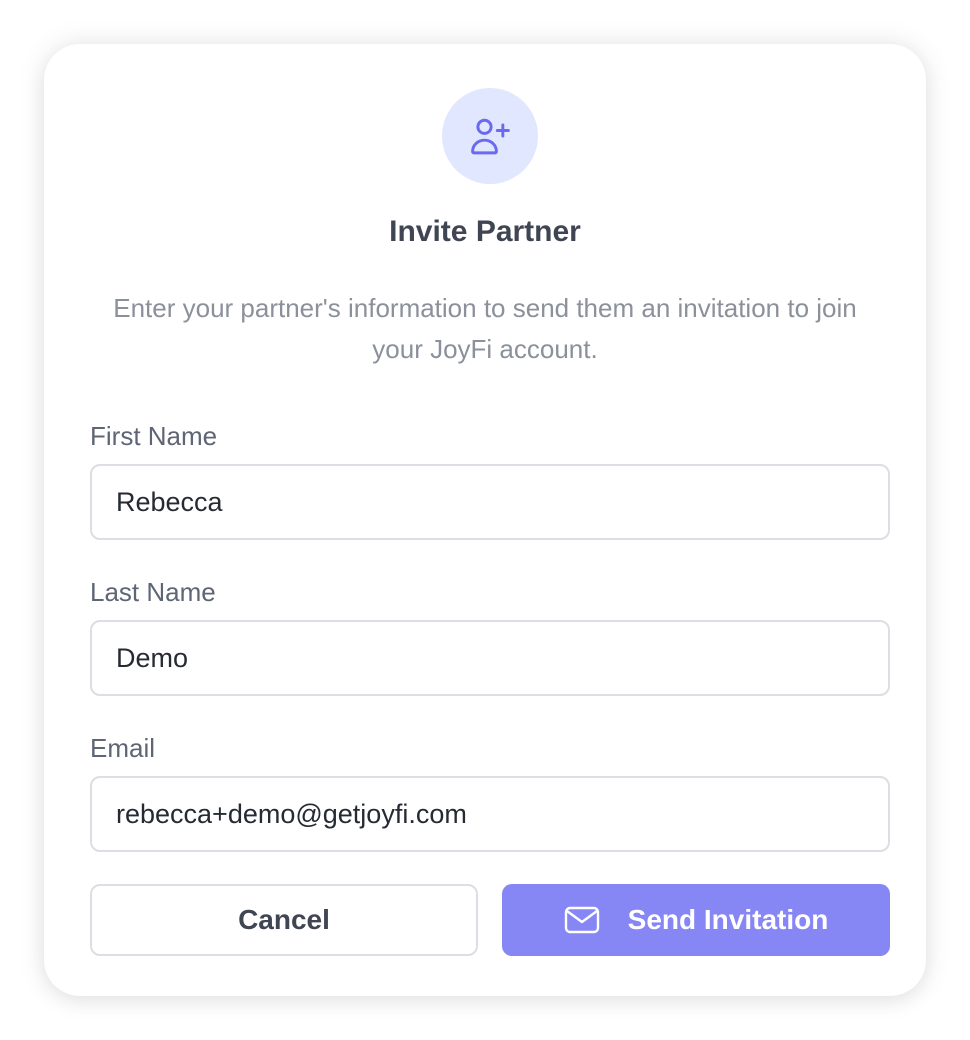  What do you see at coordinates (490, 502) in the screenshot?
I see `first-name-input` at bounding box center [490, 502].